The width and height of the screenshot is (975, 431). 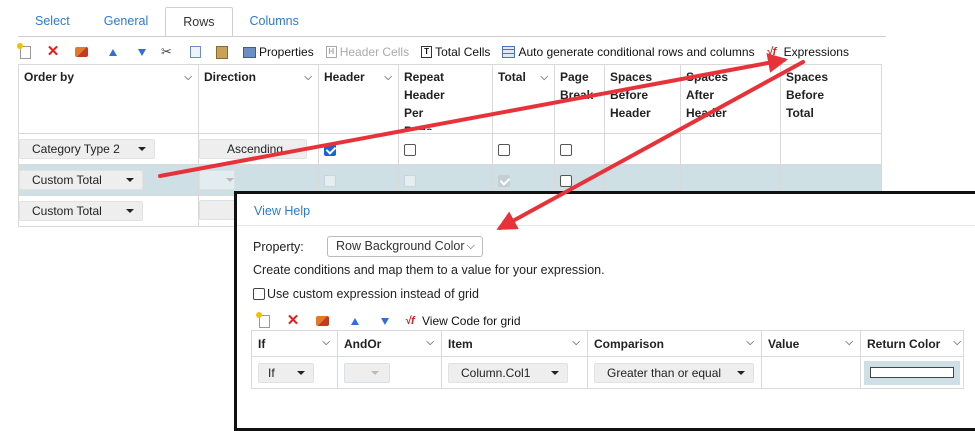 What do you see at coordinates (707, 95) in the screenshot?
I see `col-spaces-after-header-label: Spaces After Header` at bounding box center [707, 95].